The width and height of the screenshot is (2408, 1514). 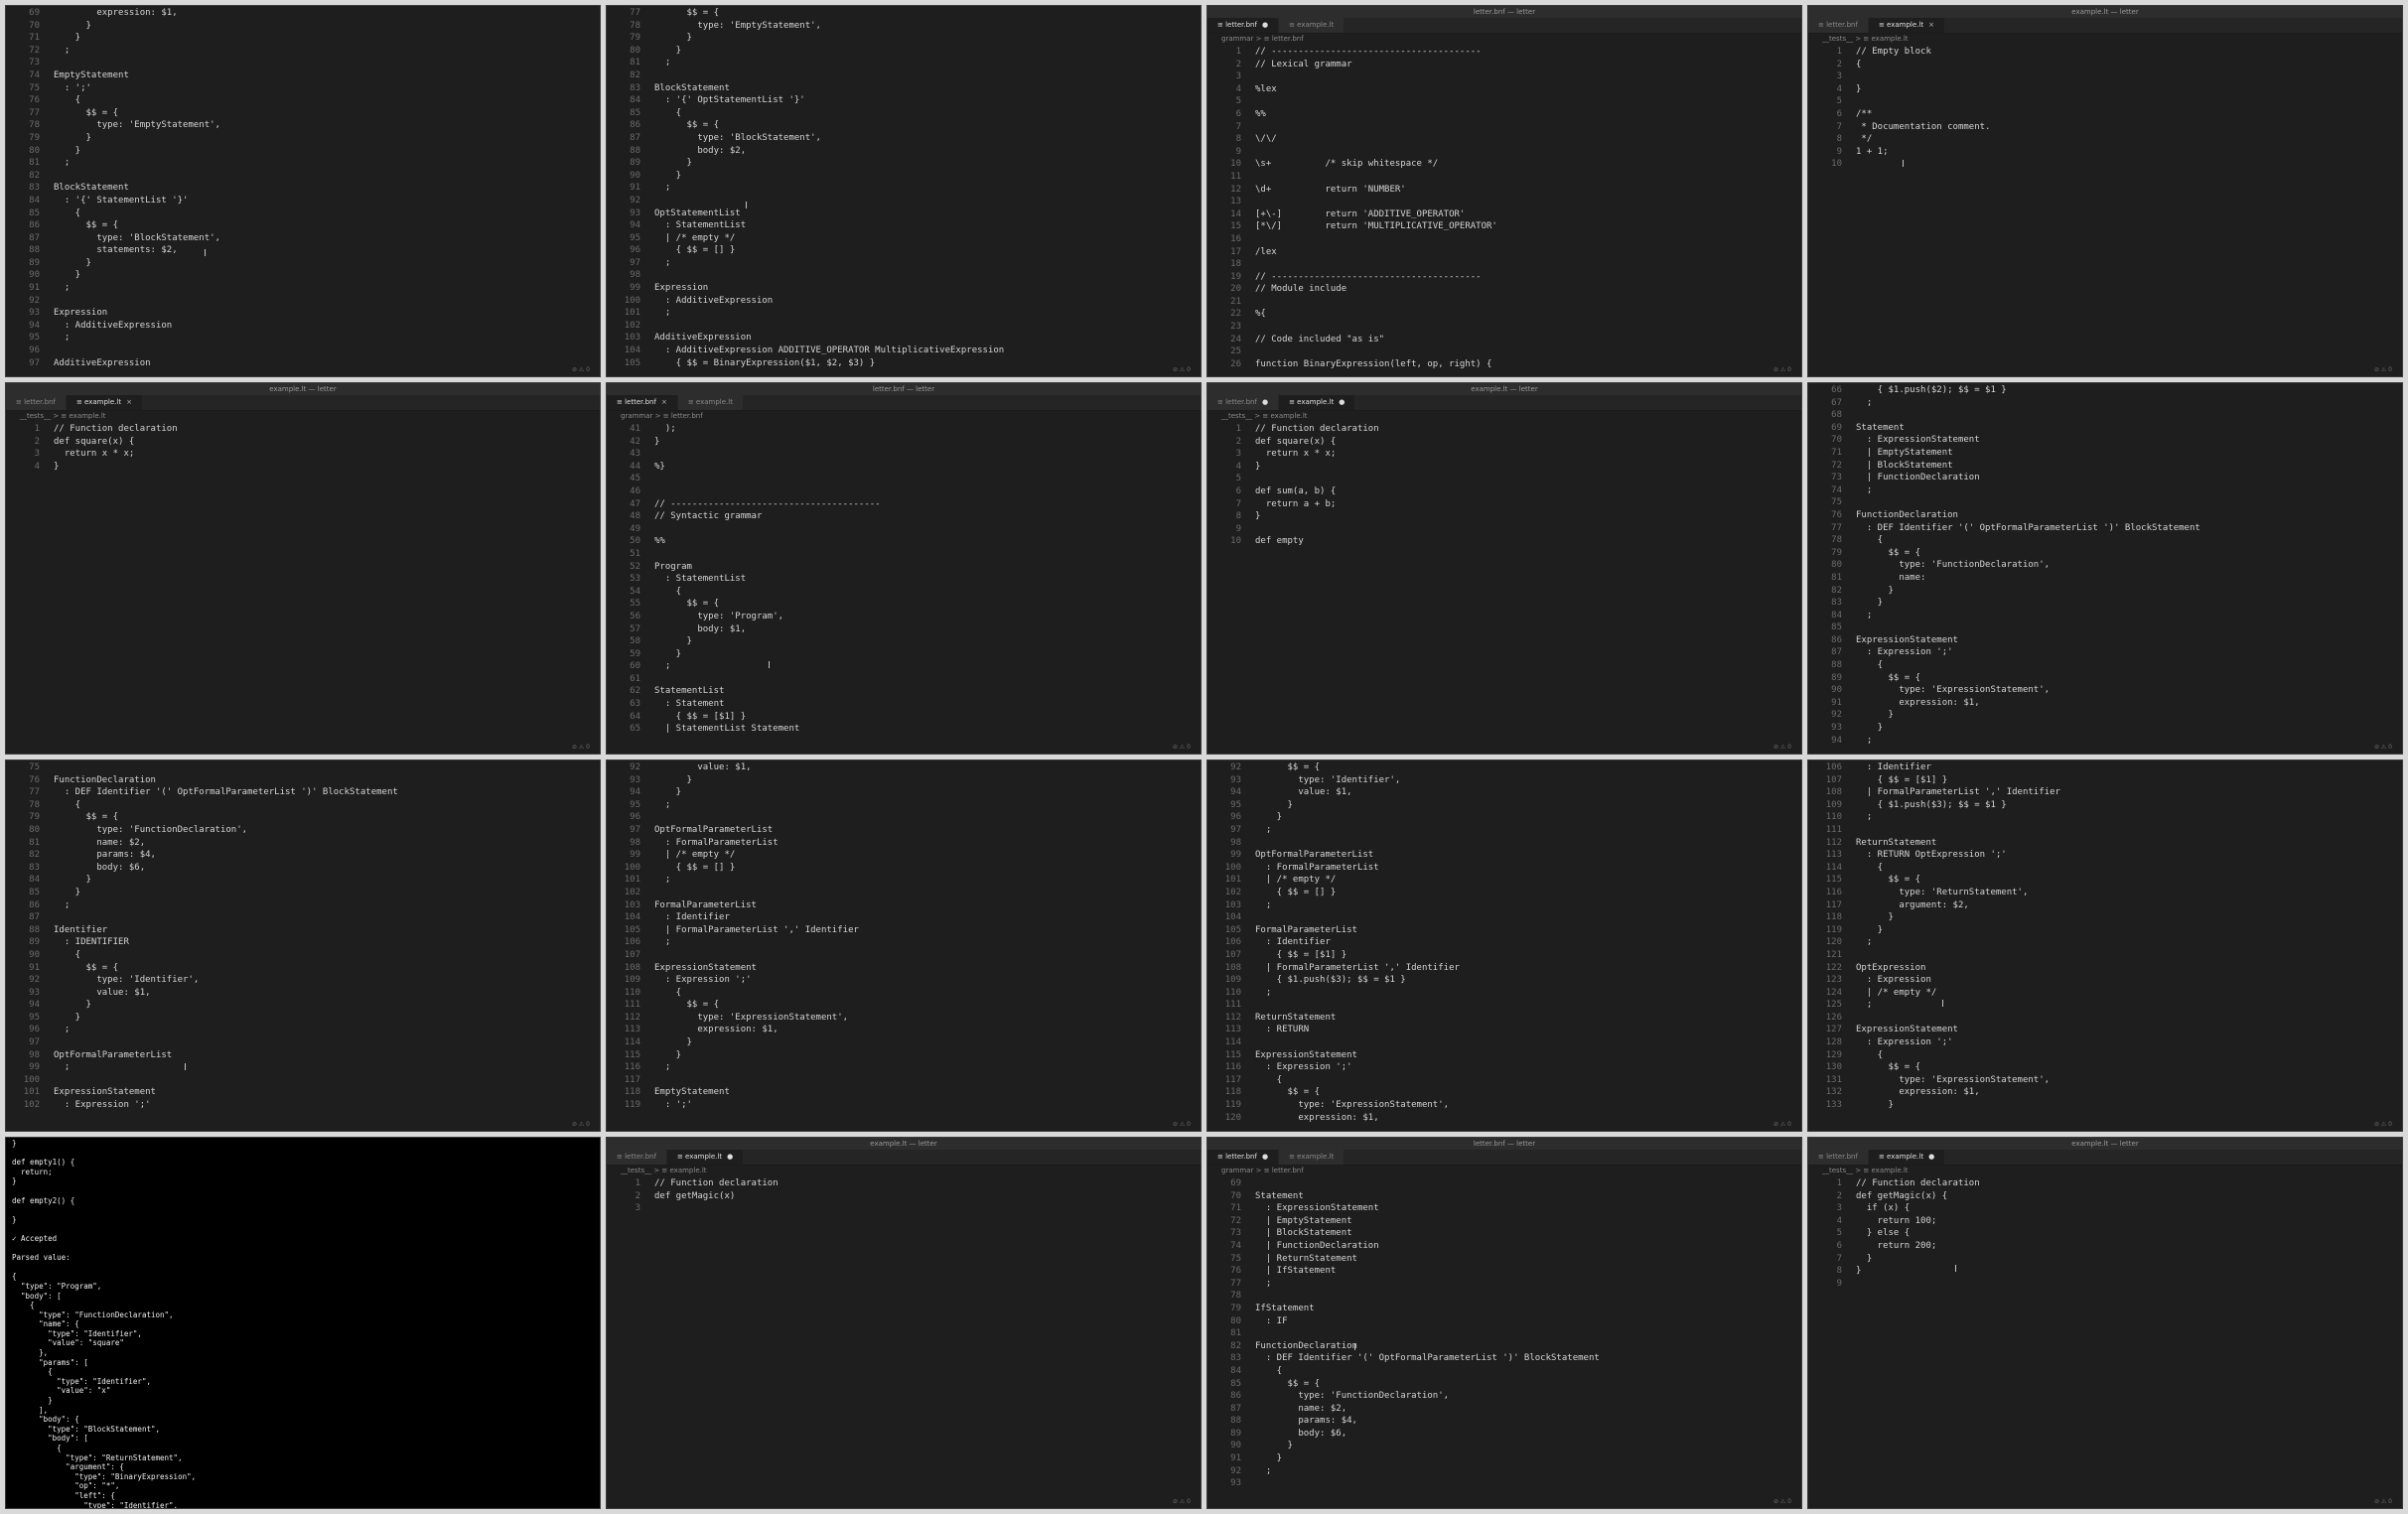 I want to click on line-number: 97, so click(x=1235, y=829).